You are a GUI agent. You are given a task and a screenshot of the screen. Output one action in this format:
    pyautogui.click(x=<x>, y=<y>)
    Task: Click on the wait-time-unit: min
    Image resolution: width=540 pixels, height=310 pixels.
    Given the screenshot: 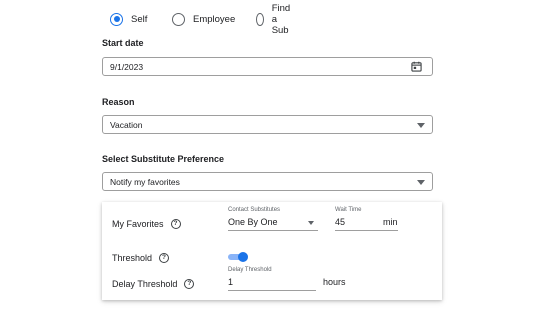 What is the action you would take?
    pyautogui.click(x=390, y=222)
    